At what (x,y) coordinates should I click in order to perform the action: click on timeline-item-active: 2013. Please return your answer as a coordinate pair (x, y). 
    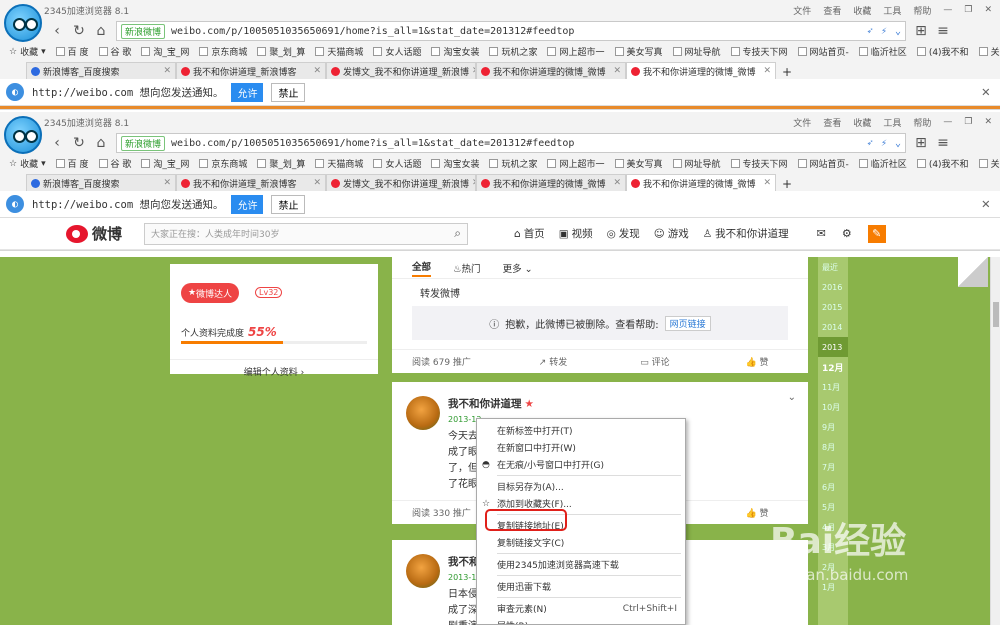
    Looking at the image, I should click on (833, 347).